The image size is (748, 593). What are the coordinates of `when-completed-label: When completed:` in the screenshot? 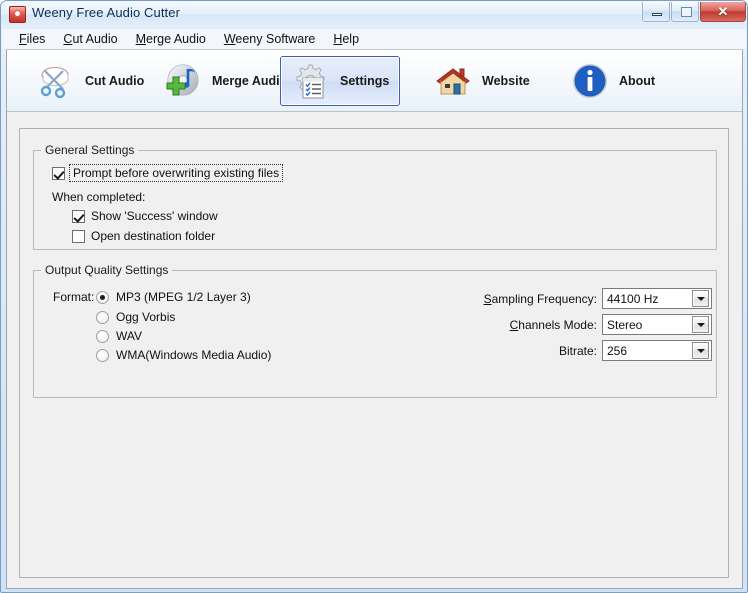 It's located at (99, 197).